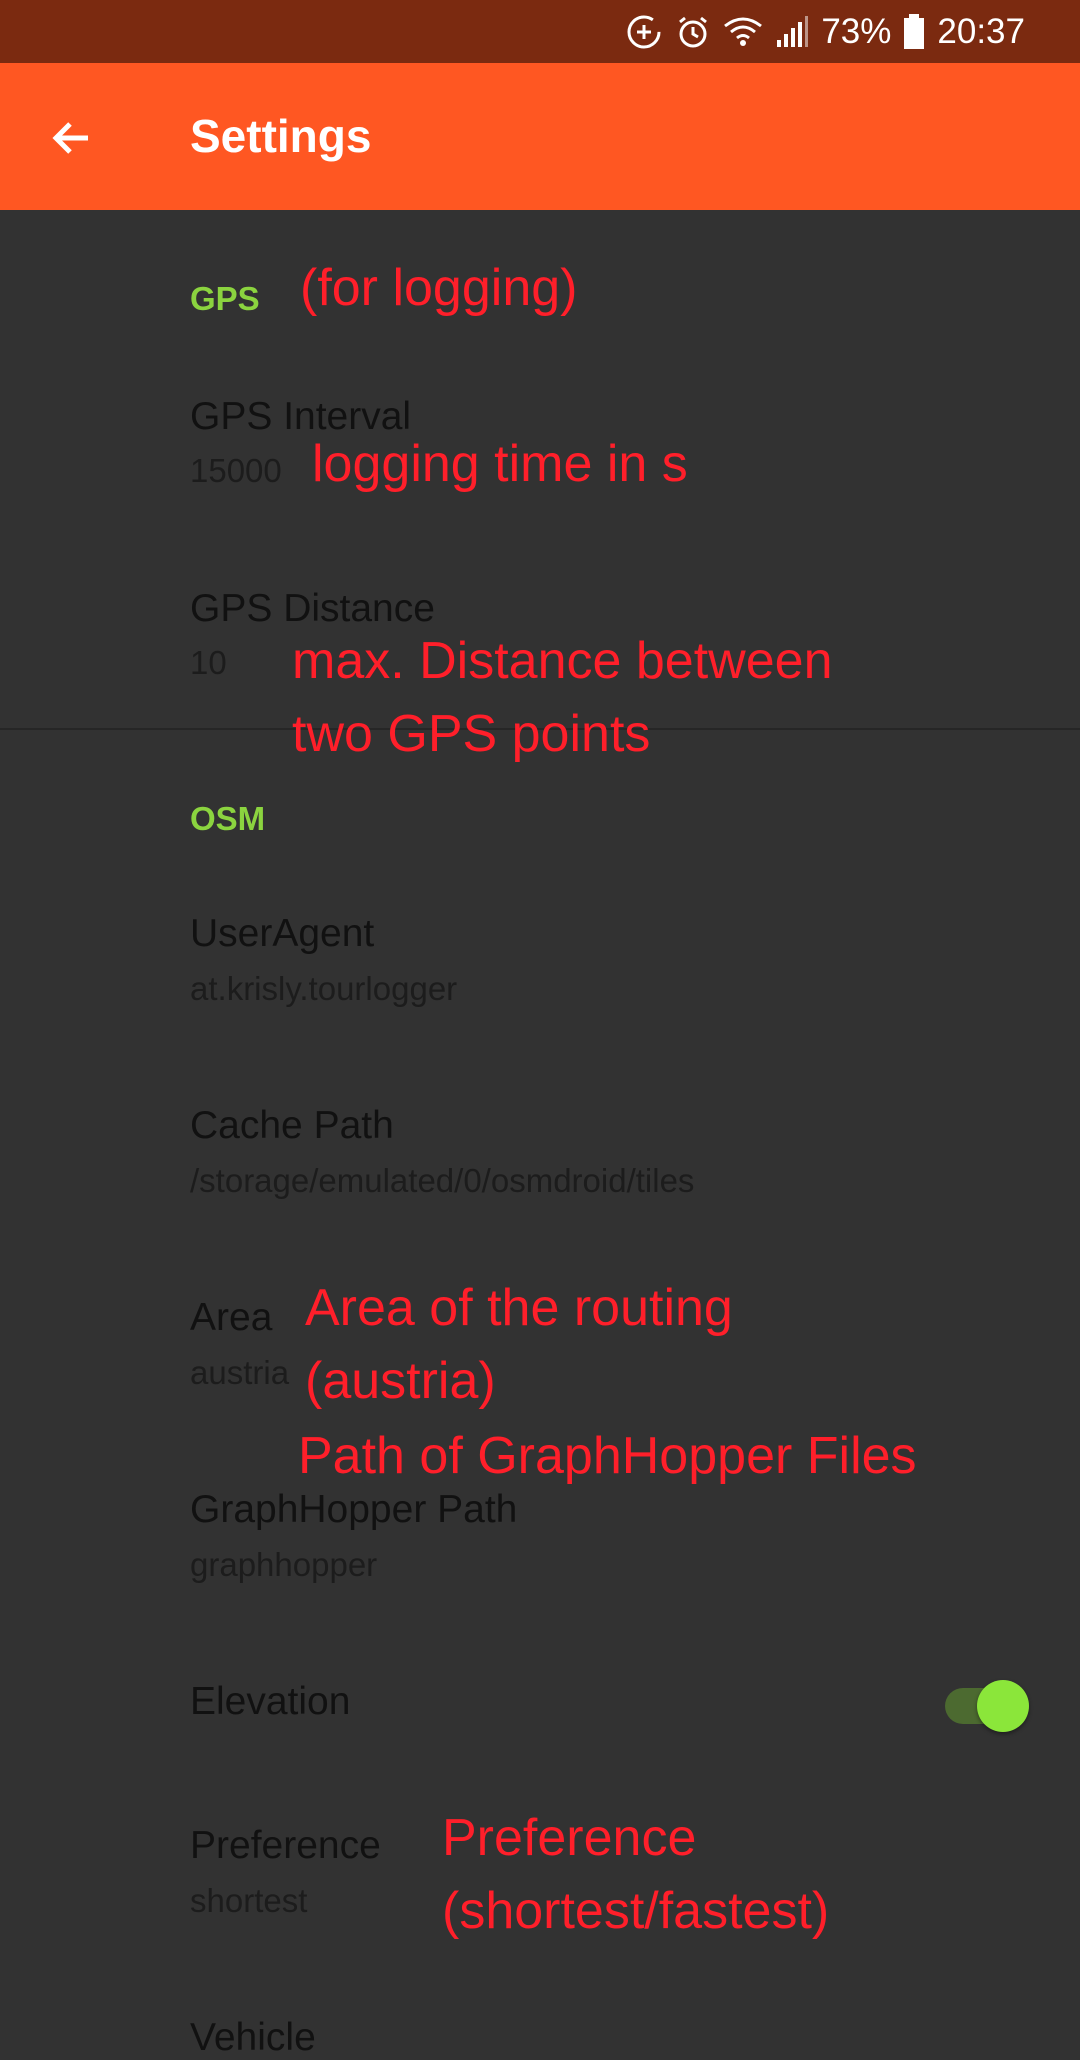  What do you see at coordinates (644, 32) in the screenshot?
I see `data-saver-icon` at bounding box center [644, 32].